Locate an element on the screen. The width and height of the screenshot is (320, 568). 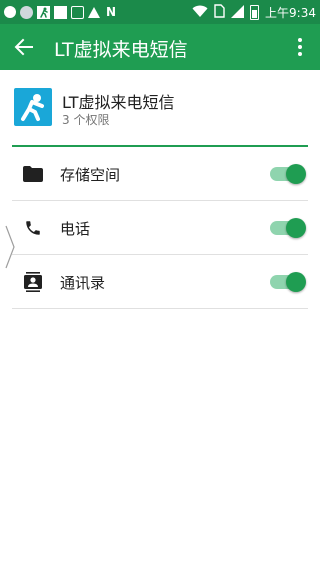
permission-row-storage: 存储空间 is located at coordinates (160, 174).